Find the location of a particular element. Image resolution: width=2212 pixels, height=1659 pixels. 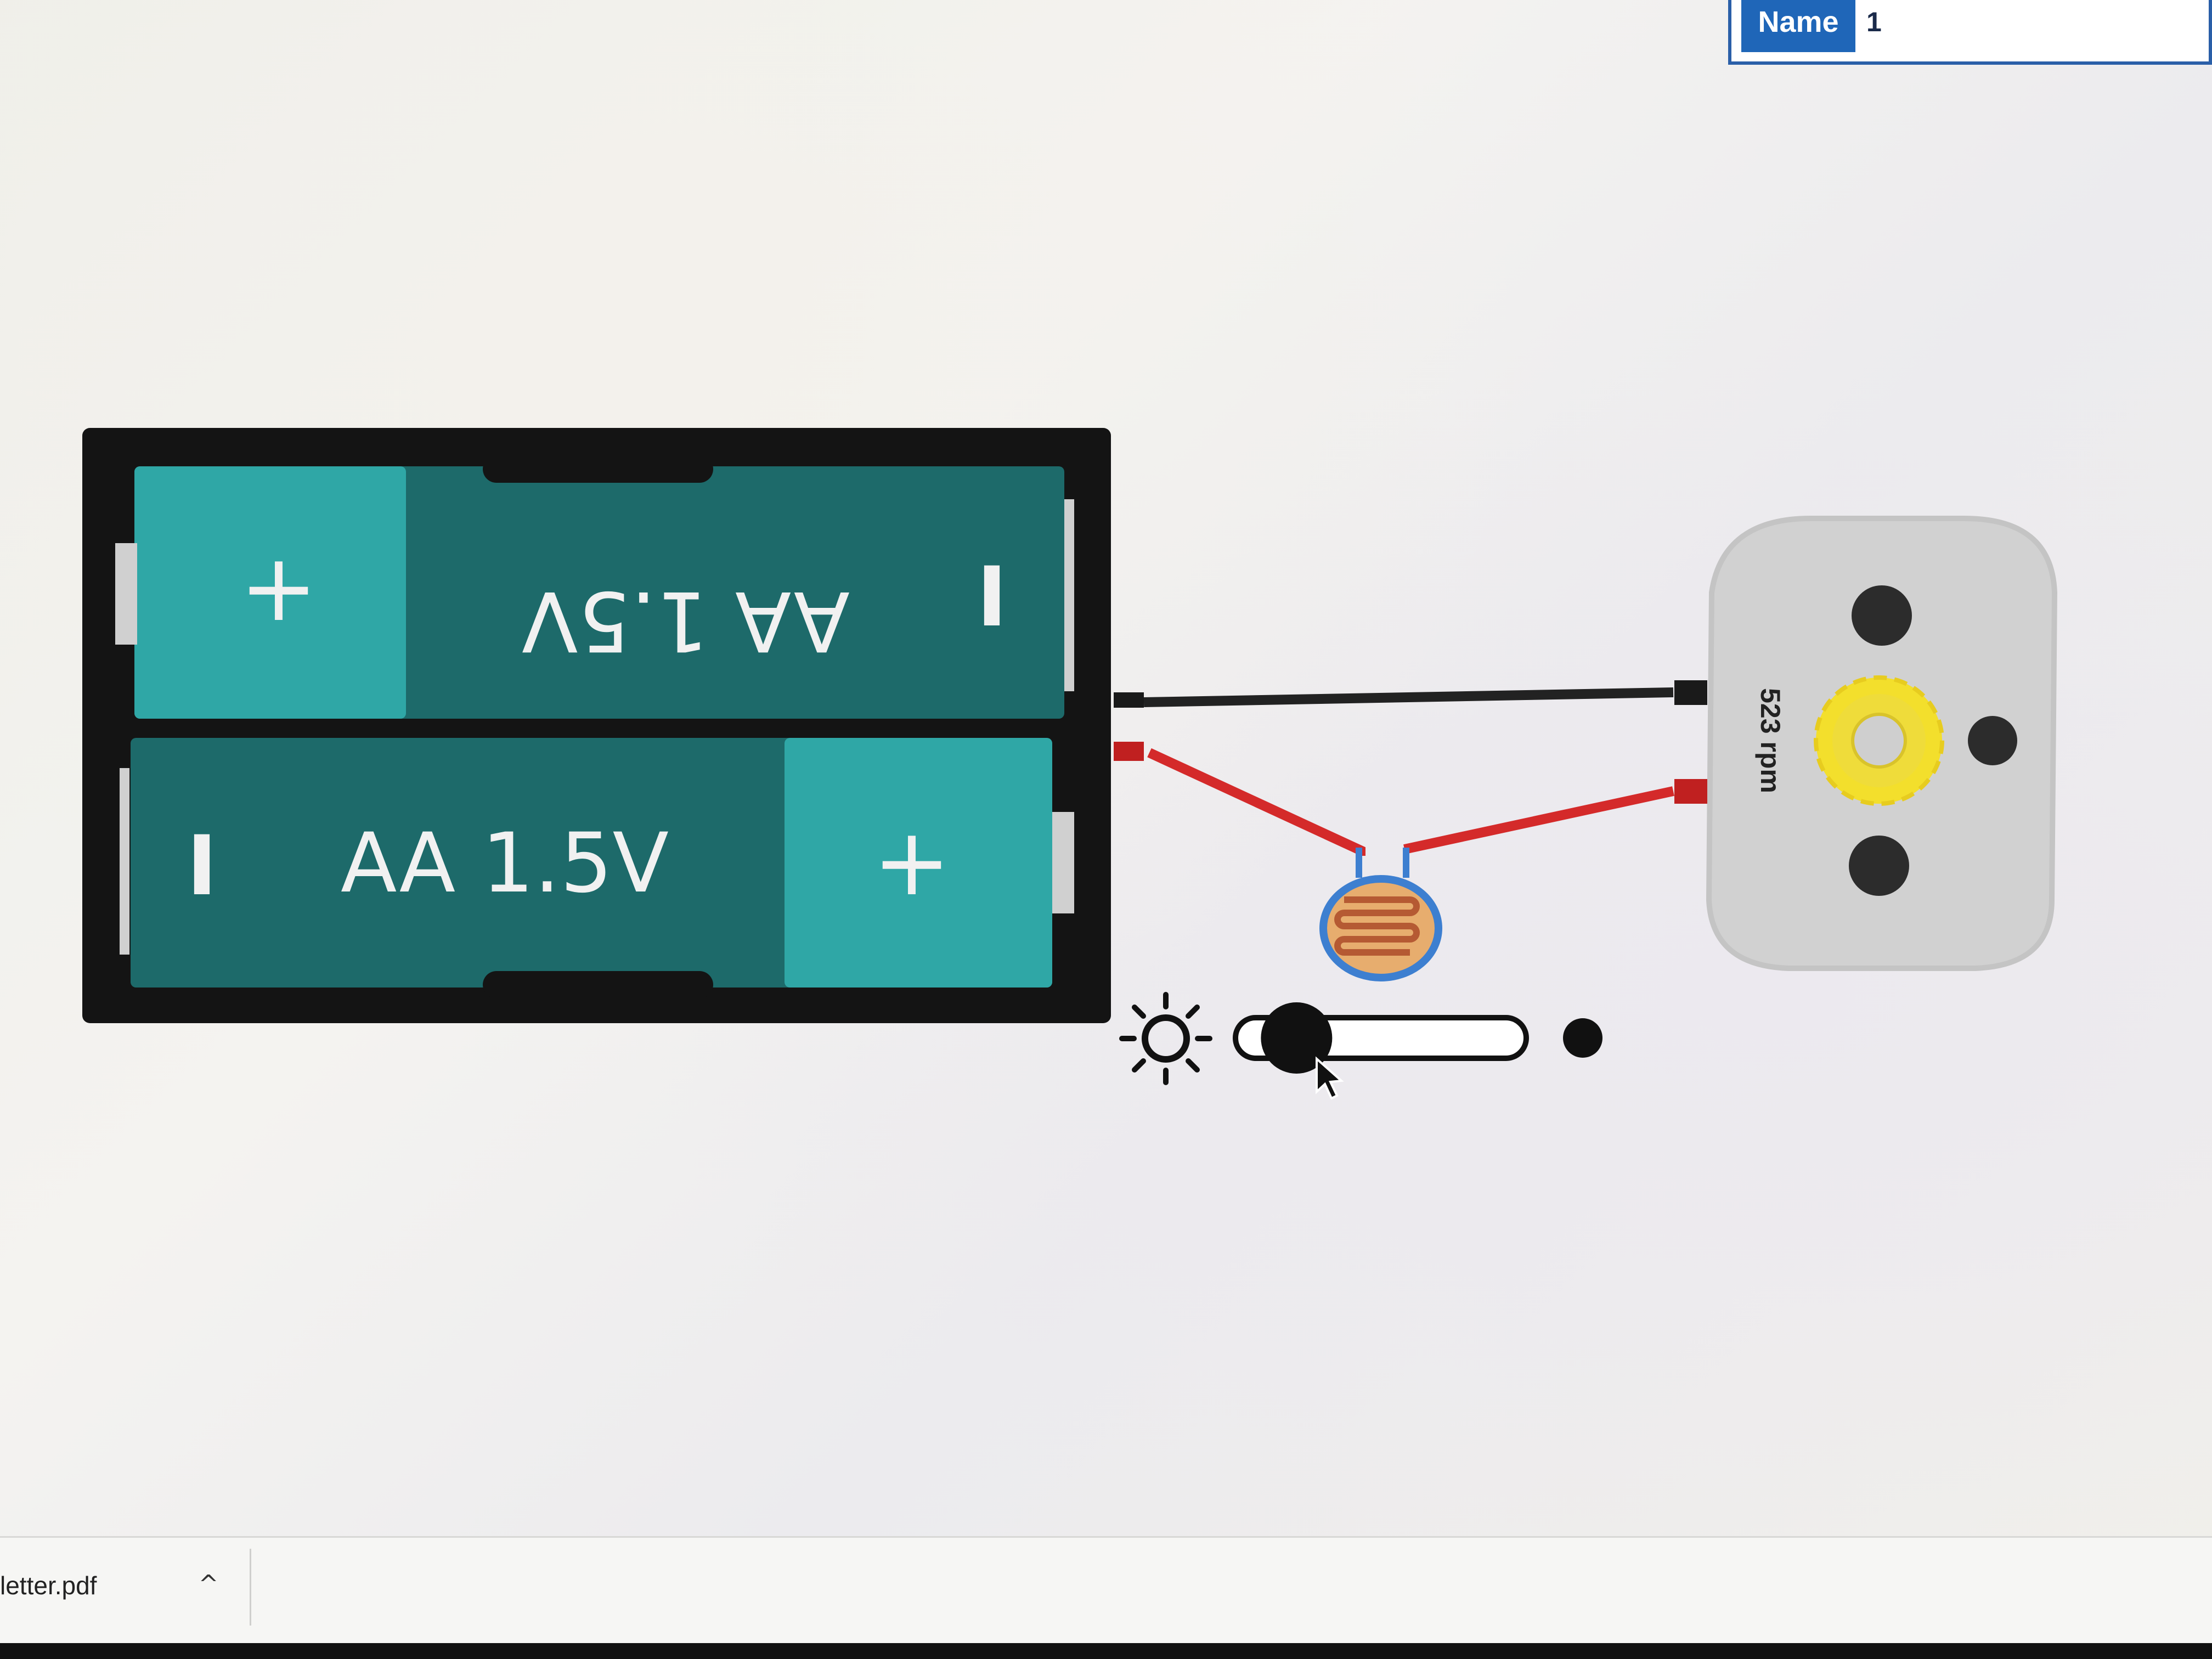

cell-bottom-spring is located at coordinates (125, 861).